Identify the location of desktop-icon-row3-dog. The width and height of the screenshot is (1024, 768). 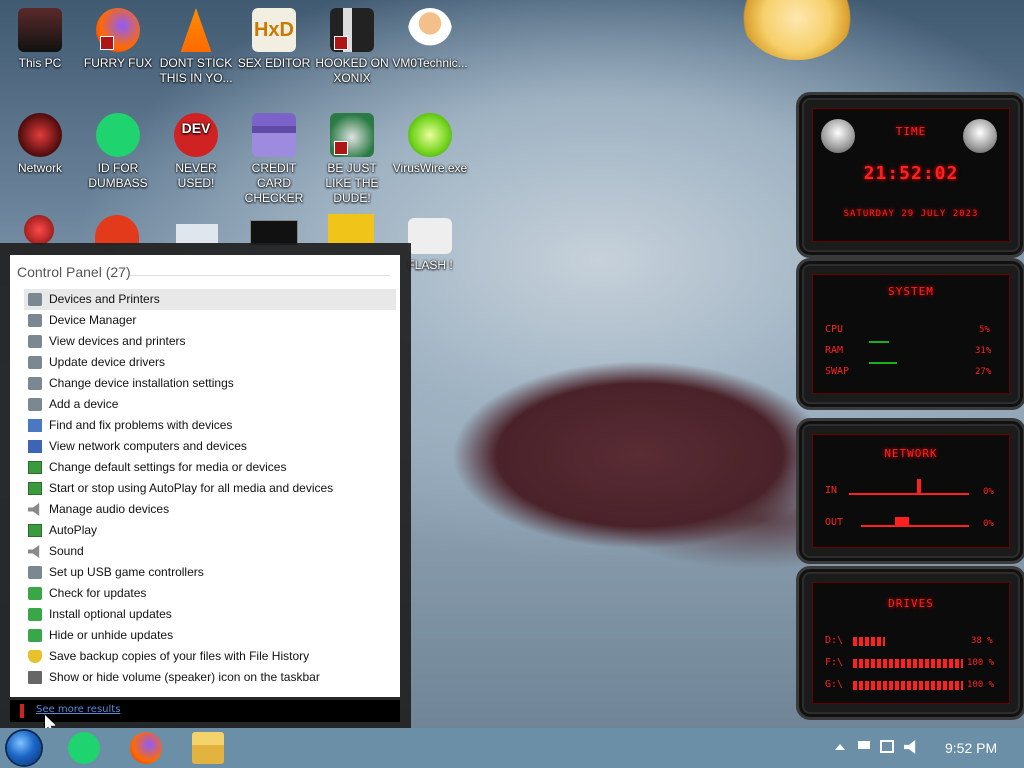
(351, 229).